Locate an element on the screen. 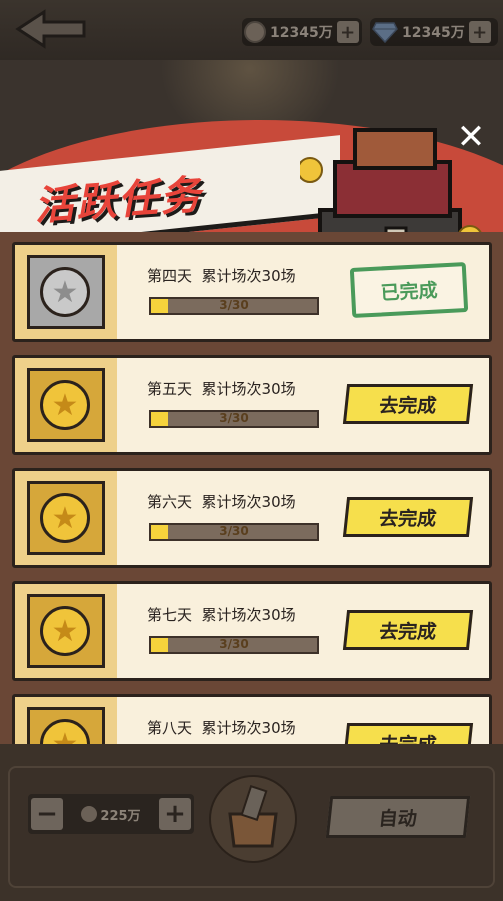 The width and height of the screenshot is (503, 901). task-card: ★ 第五天 累计场次30场 3/30 去完成 is located at coordinates (252, 405).